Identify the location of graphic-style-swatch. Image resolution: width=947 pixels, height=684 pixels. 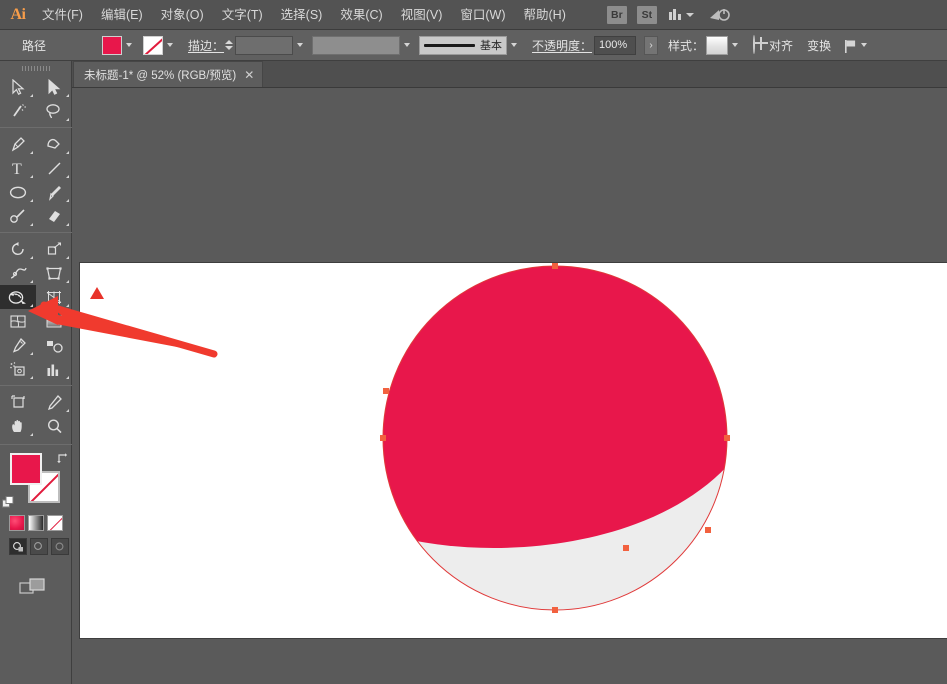
(717, 45).